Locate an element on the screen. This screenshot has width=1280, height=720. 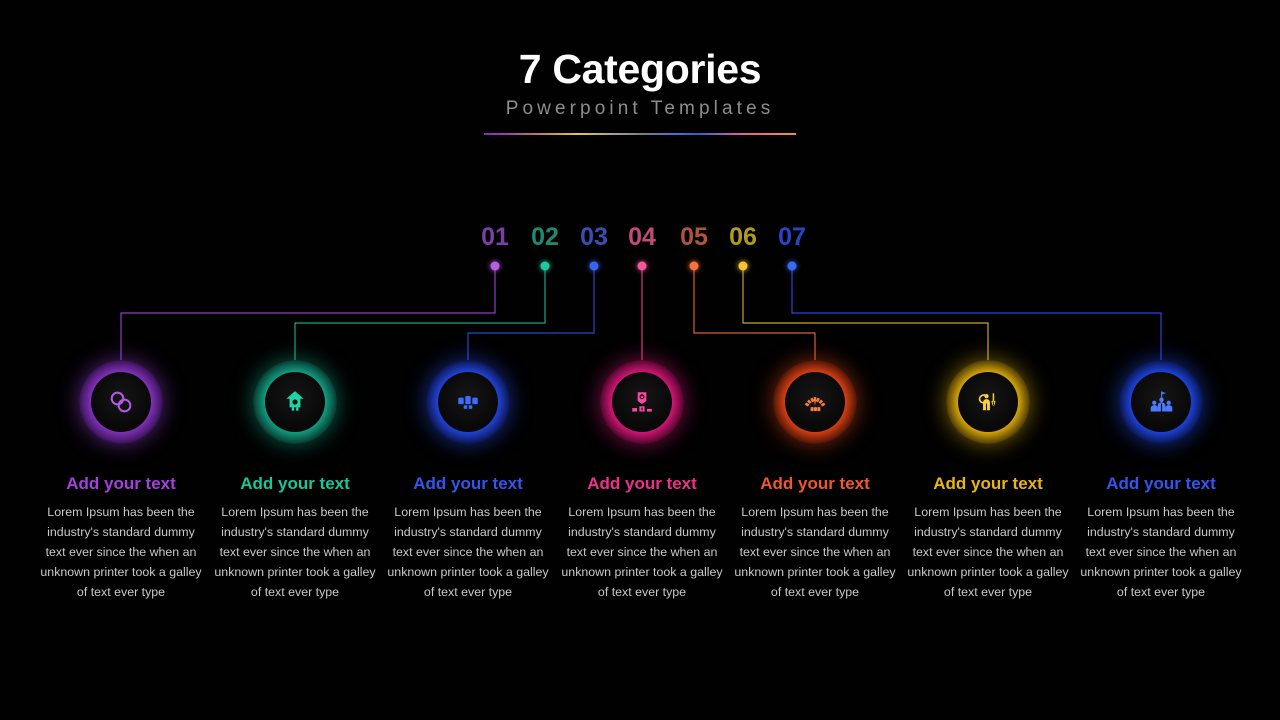
category-title-01: Add your text is located at coordinates (121, 483).